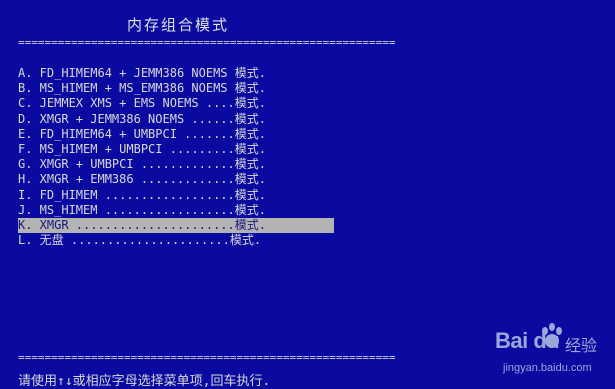 The image size is (615, 389). I want to click on menu-item-l: L. 无盘 ......................模式., so click(176, 240).